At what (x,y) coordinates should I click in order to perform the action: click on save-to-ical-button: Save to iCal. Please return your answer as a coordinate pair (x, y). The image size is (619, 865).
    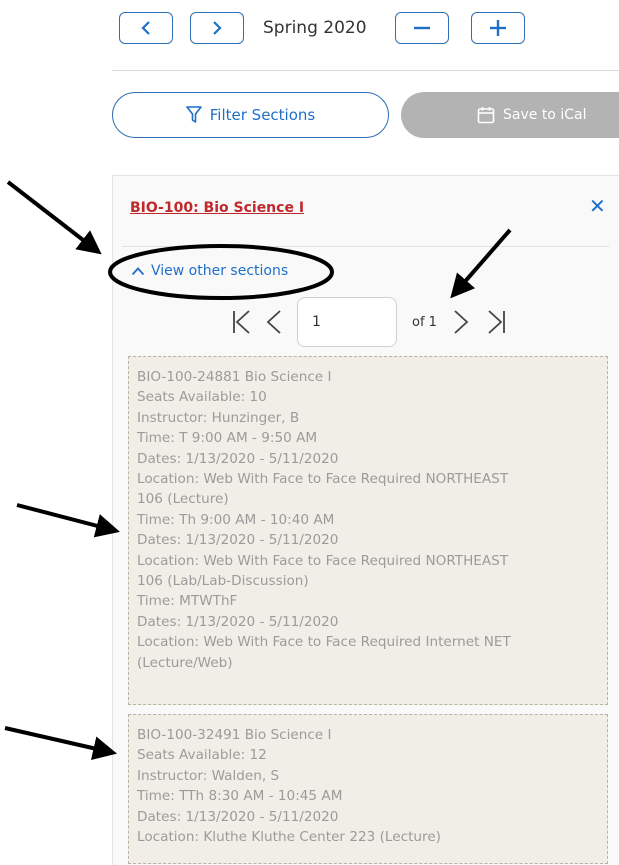
    Looking at the image, I should click on (510, 115).